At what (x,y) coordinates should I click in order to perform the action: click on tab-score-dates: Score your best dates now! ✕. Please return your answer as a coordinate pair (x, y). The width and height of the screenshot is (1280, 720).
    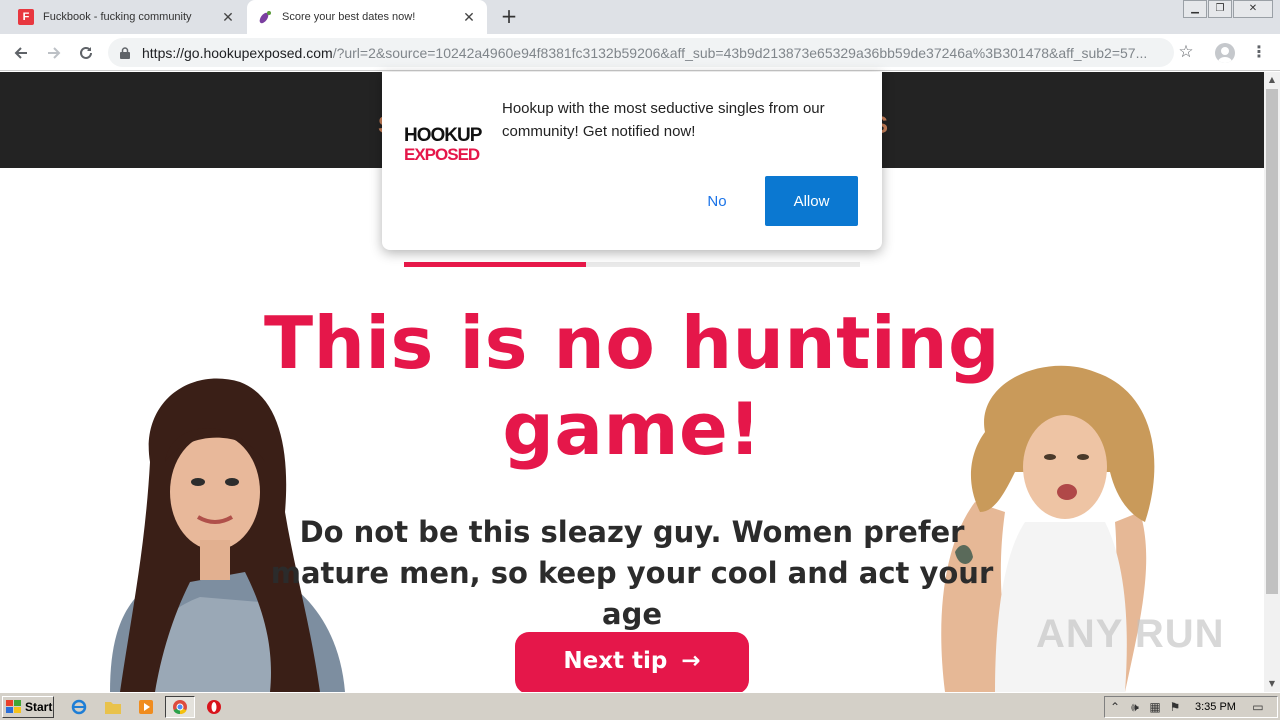
    Looking at the image, I should click on (367, 17).